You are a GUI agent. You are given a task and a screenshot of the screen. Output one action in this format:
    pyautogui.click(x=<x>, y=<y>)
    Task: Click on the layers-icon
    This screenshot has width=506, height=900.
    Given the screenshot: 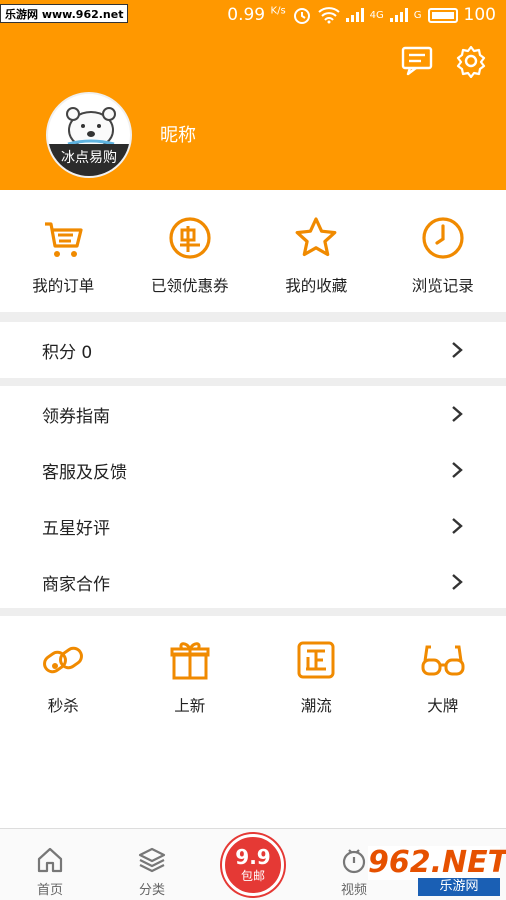 What is the action you would take?
    pyautogui.click(x=152, y=860)
    